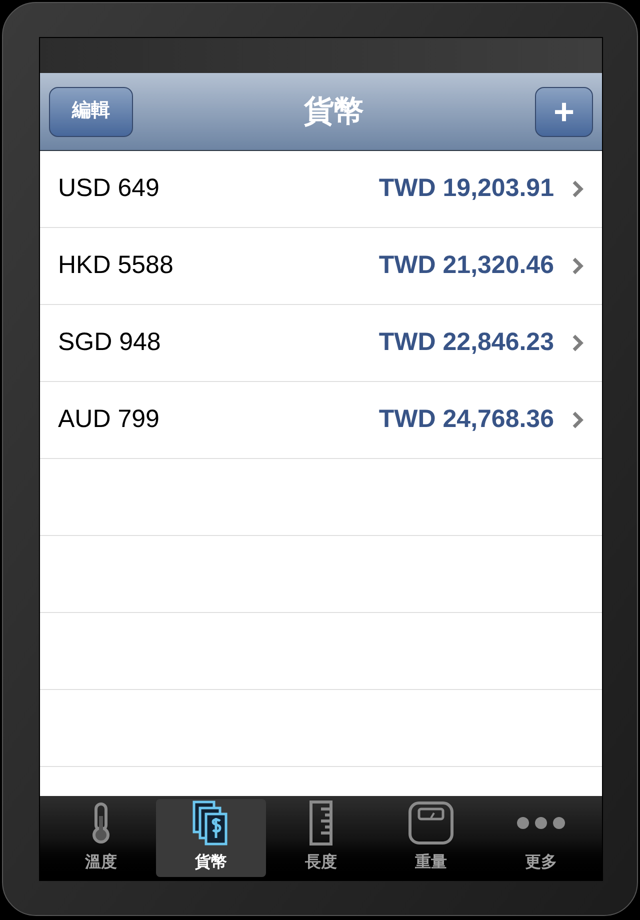 This screenshot has height=920, width=640. Describe the element at coordinates (564, 111) in the screenshot. I see `add-button: +` at that location.